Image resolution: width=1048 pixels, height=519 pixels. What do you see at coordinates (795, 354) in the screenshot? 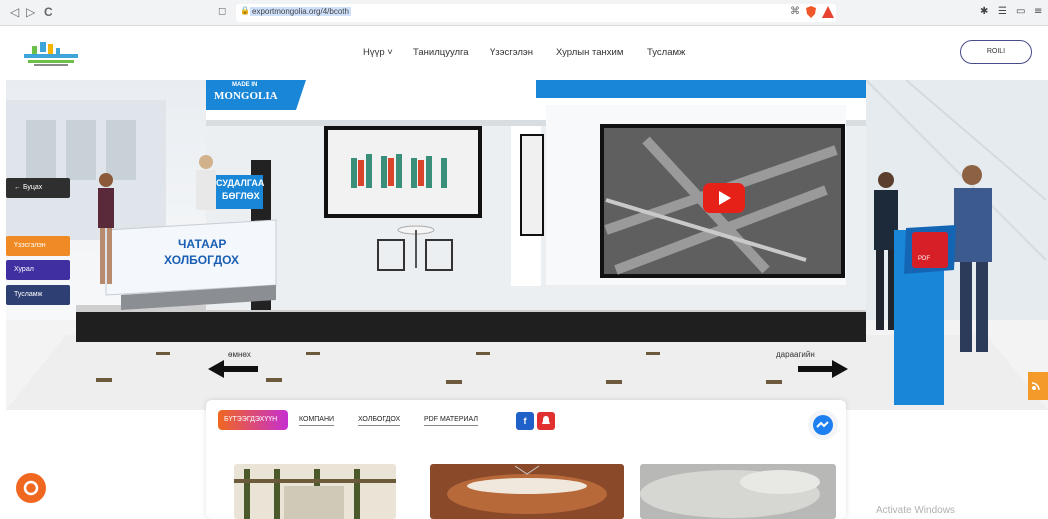
I see `next-label: дараагийн` at bounding box center [795, 354].